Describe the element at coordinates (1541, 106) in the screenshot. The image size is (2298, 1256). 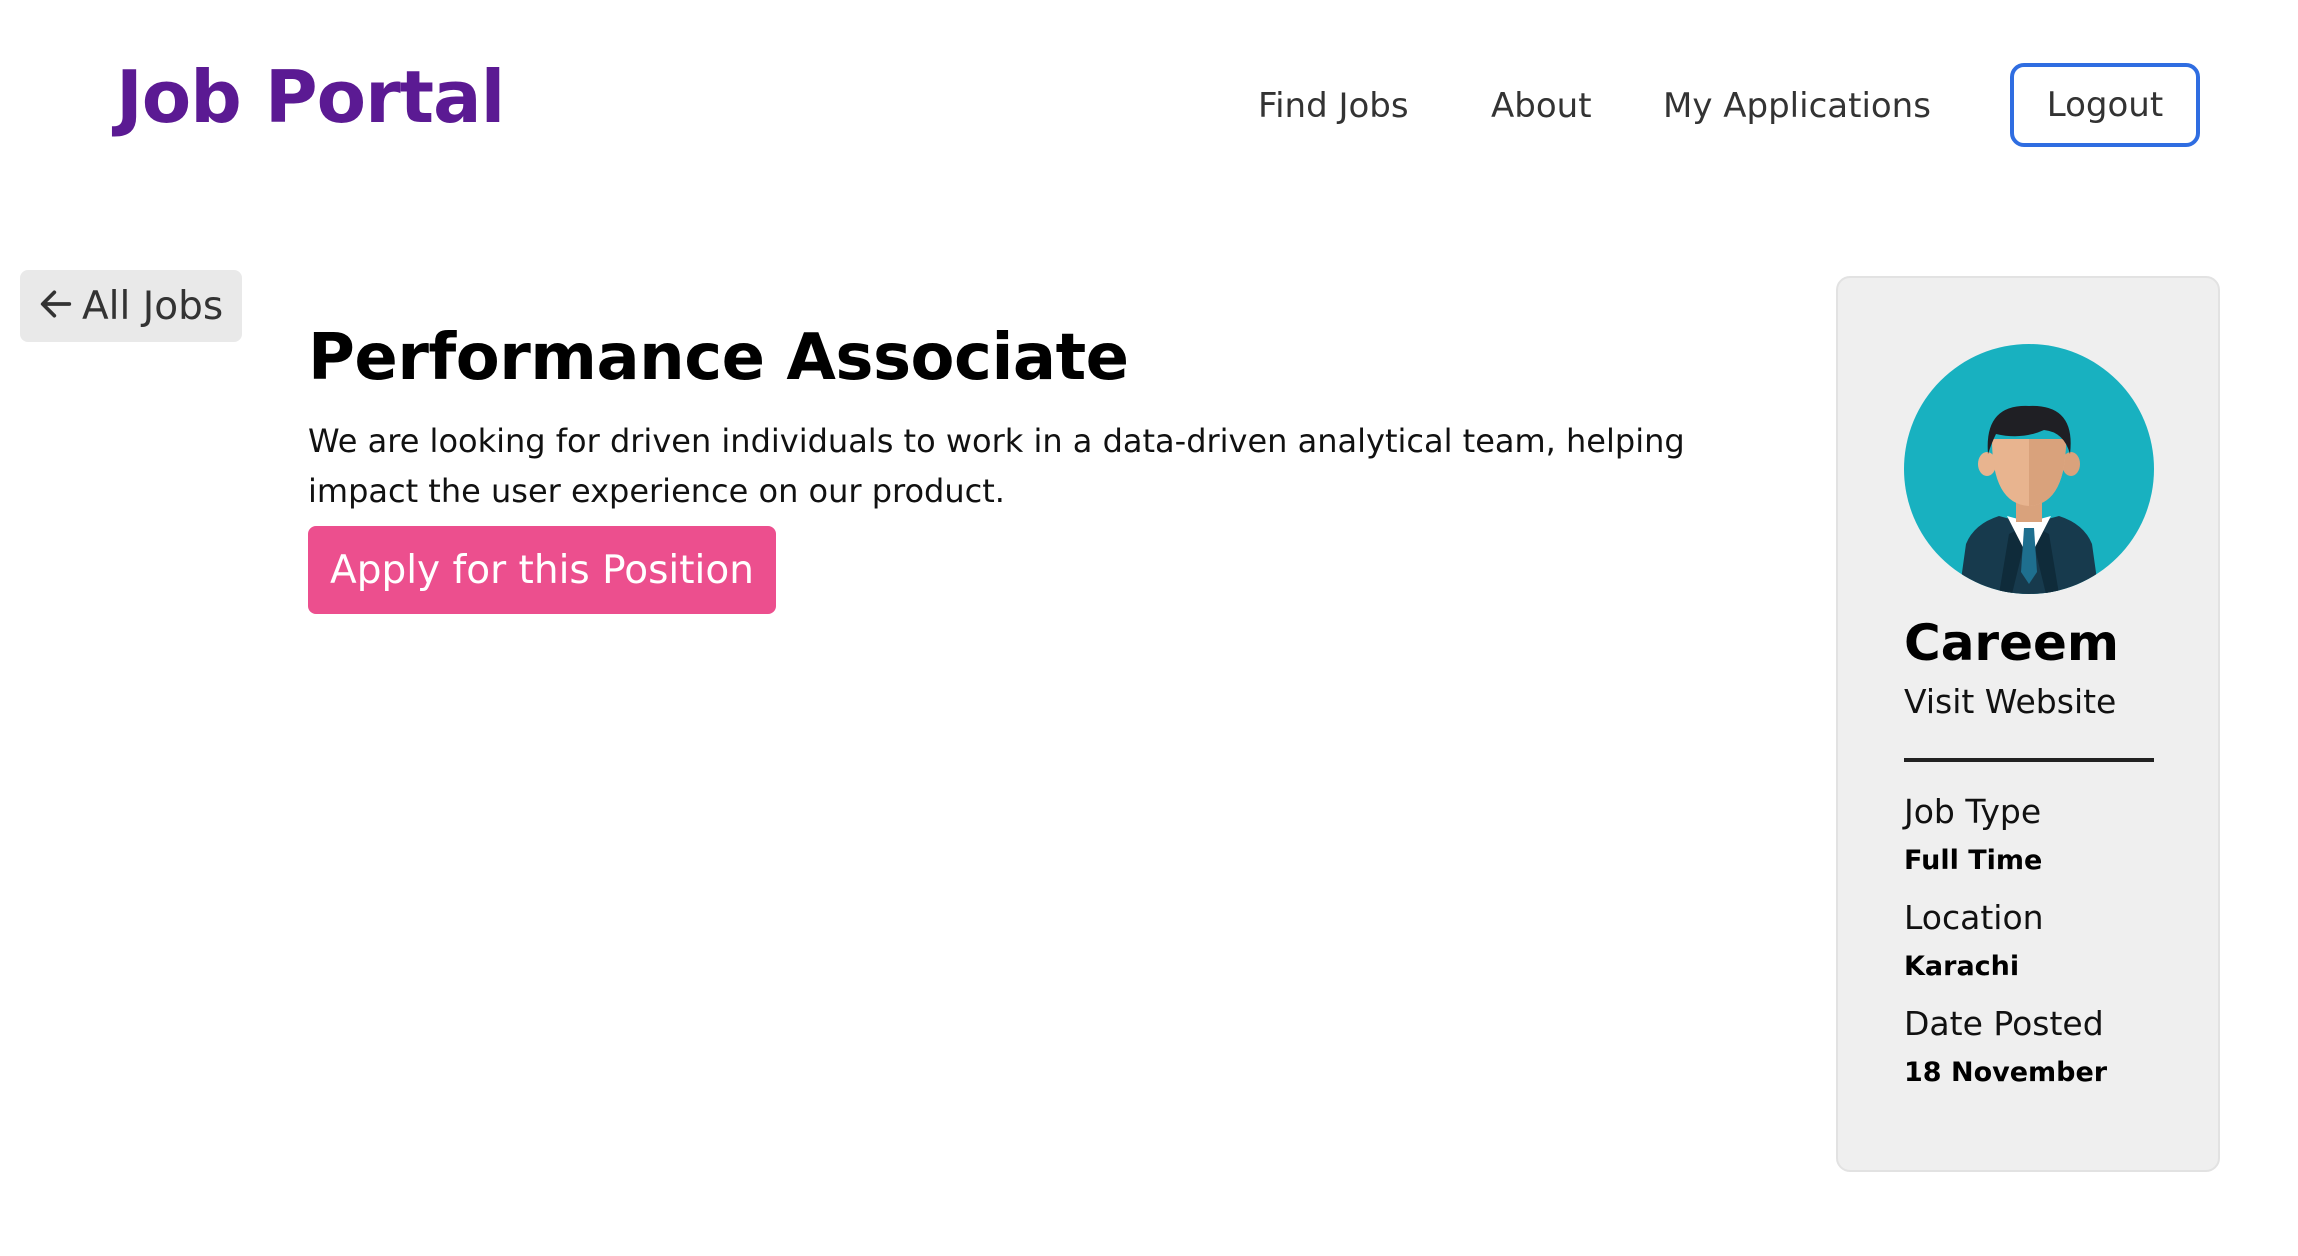
I see `nav-about: About` at that location.